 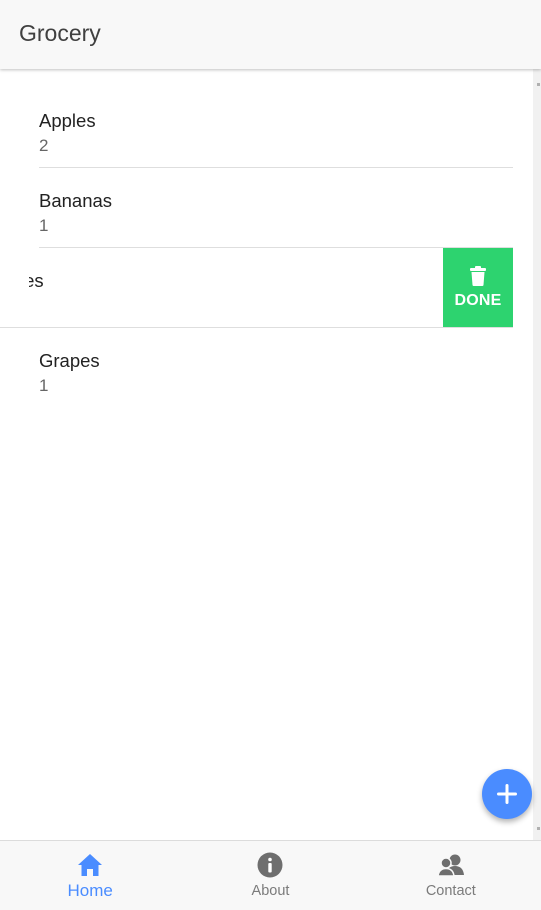 I want to click on tab-home: Home, so click(x=90, y=875).